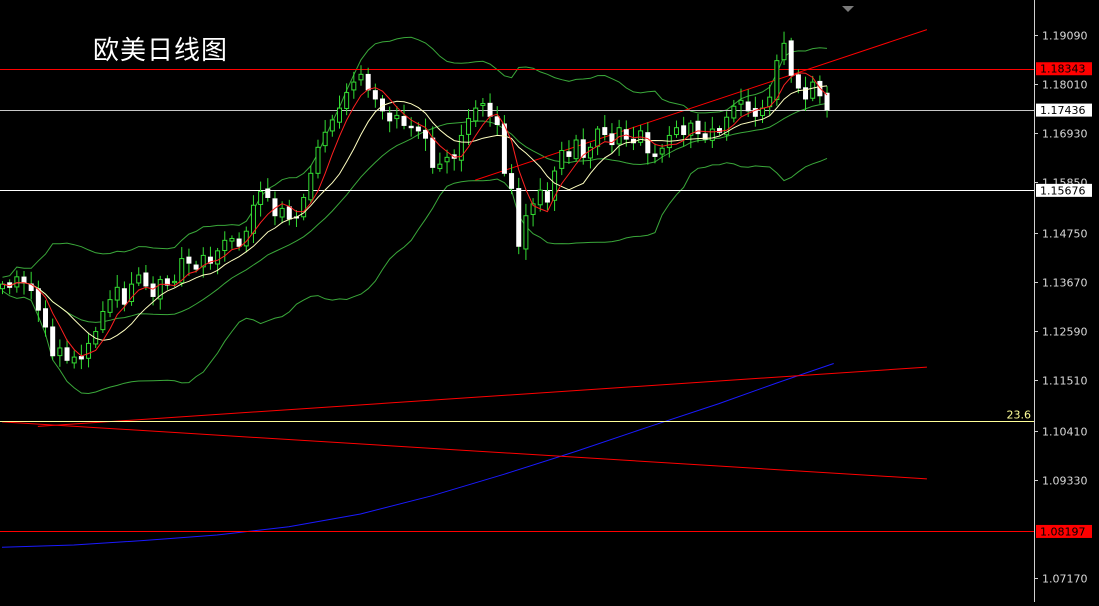 The height and width of the screenshot is (606, 1099). I want to click on price-tag-label: 1.18343, so click(1063, 69).